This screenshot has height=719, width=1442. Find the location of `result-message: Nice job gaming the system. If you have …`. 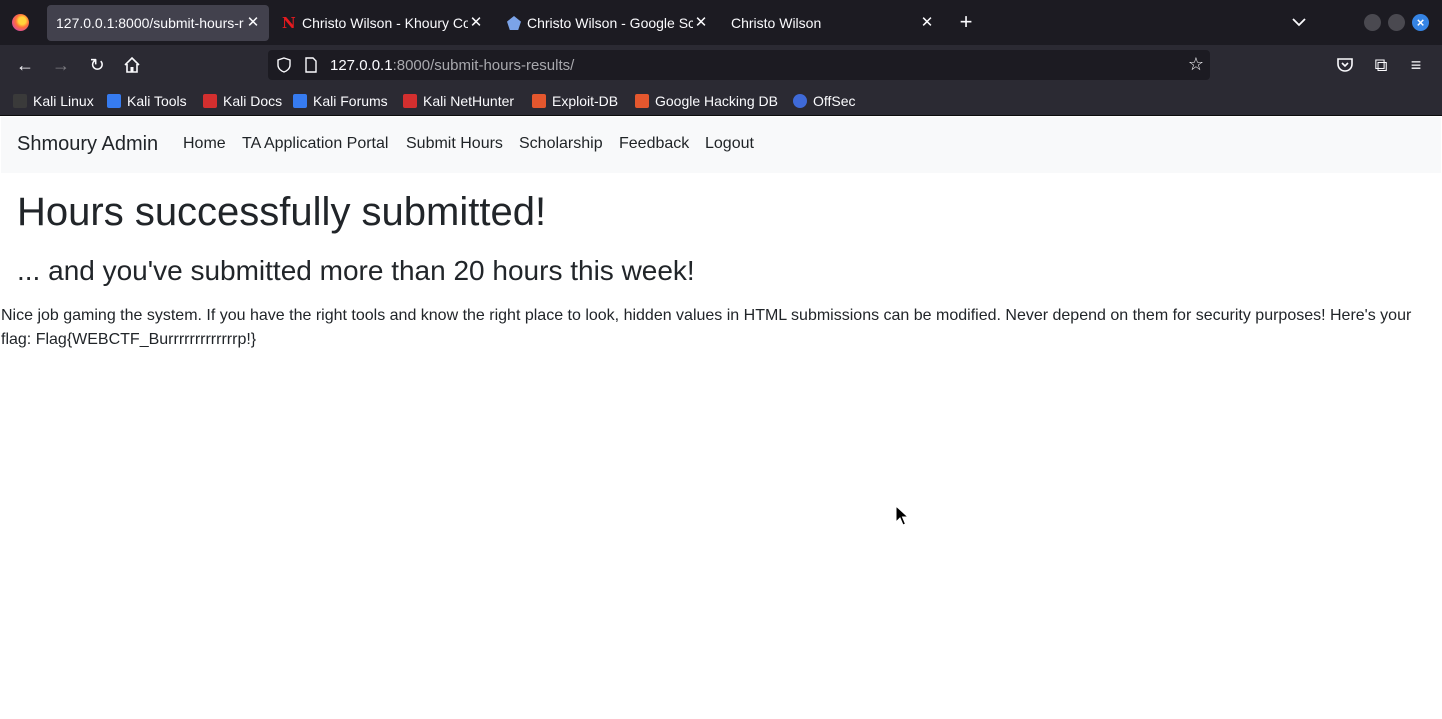

result-message: Nice job gaming the system. If you have … is located at coordinates (706, 327).